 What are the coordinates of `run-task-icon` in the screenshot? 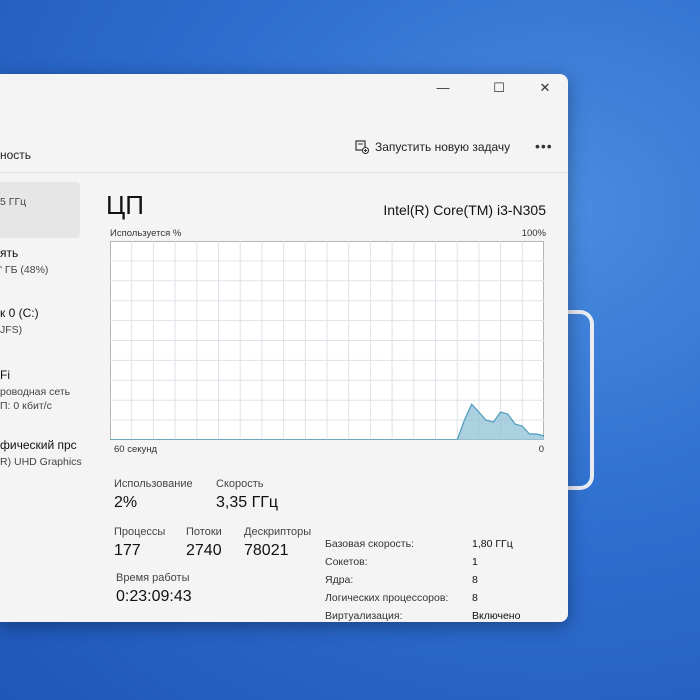 It's located at (362, 147).